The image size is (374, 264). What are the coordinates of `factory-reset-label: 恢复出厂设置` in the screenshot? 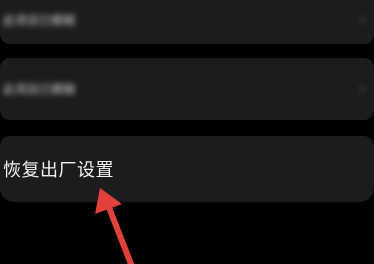 It's located at (58, 170).